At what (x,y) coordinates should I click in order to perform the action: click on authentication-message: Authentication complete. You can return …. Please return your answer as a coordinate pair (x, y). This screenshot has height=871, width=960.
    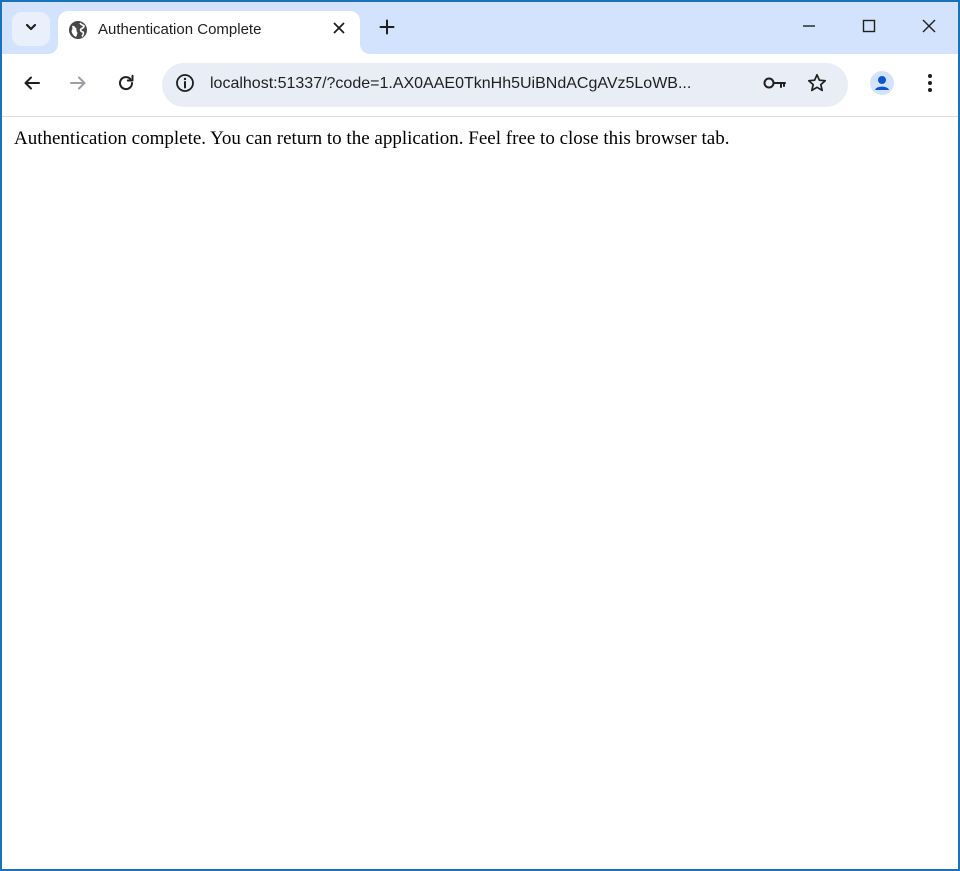
    Looking at the image, I should click on (372, 138).